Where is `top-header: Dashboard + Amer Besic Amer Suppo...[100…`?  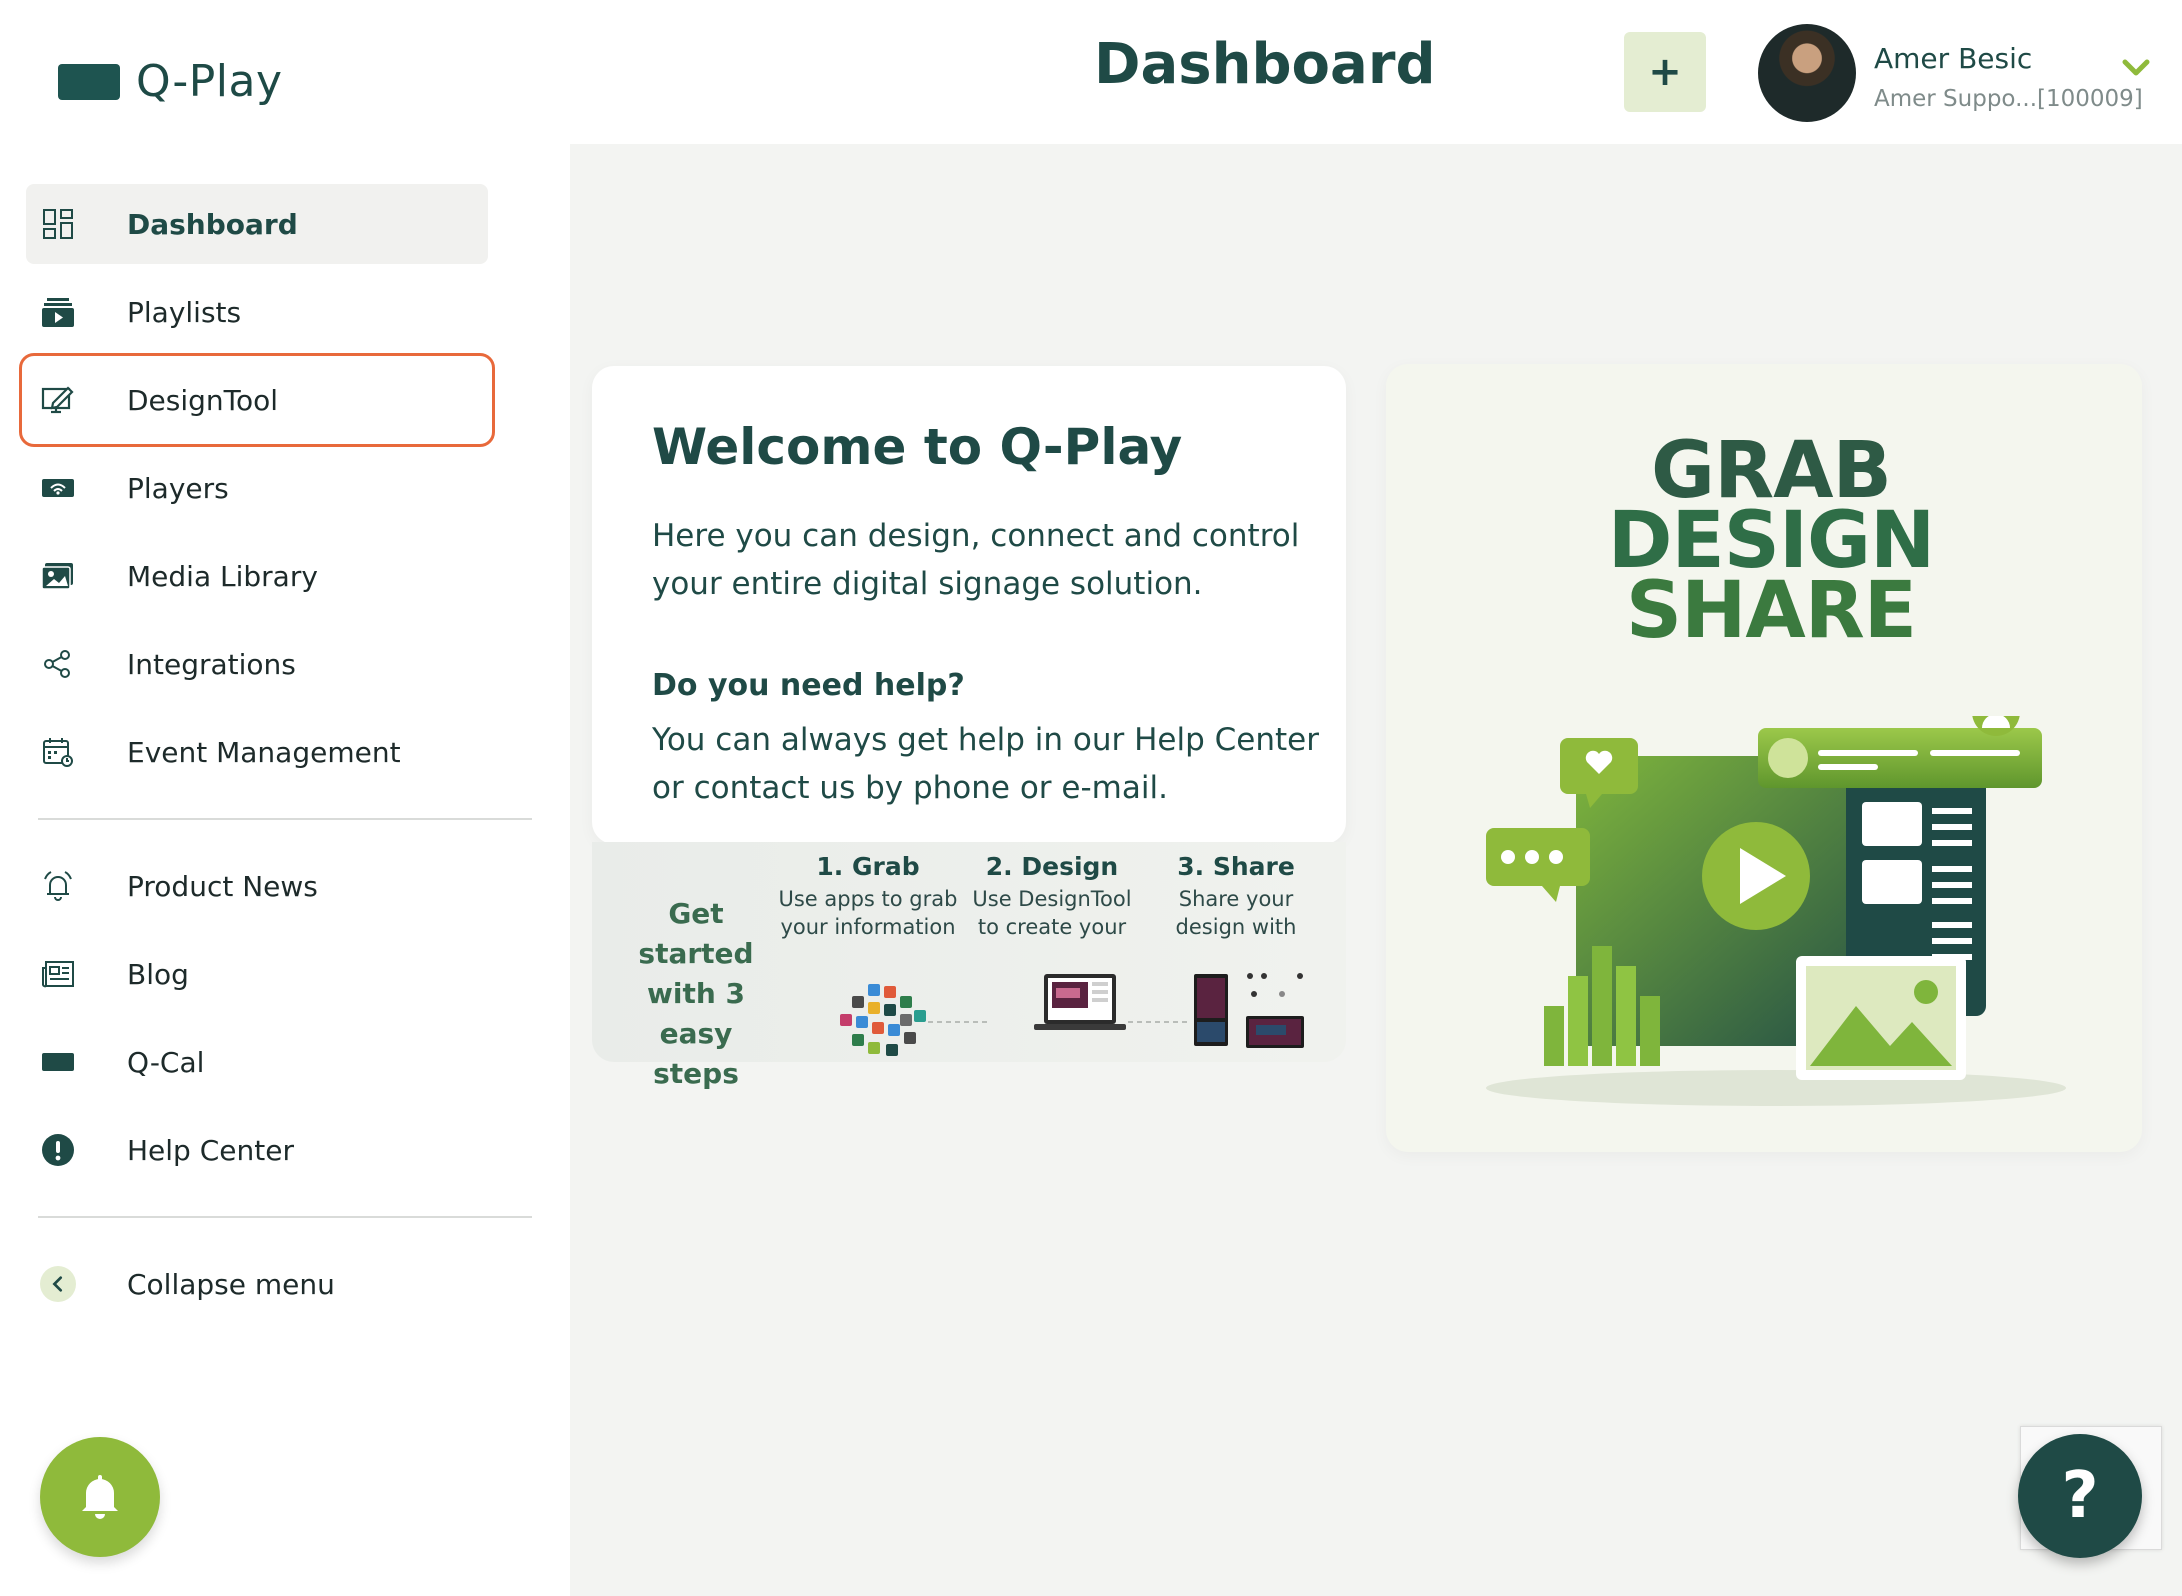
top-header: Dashboard + Amer Besic Amer Suppo...[100… is located at coordinates (1376, 72).